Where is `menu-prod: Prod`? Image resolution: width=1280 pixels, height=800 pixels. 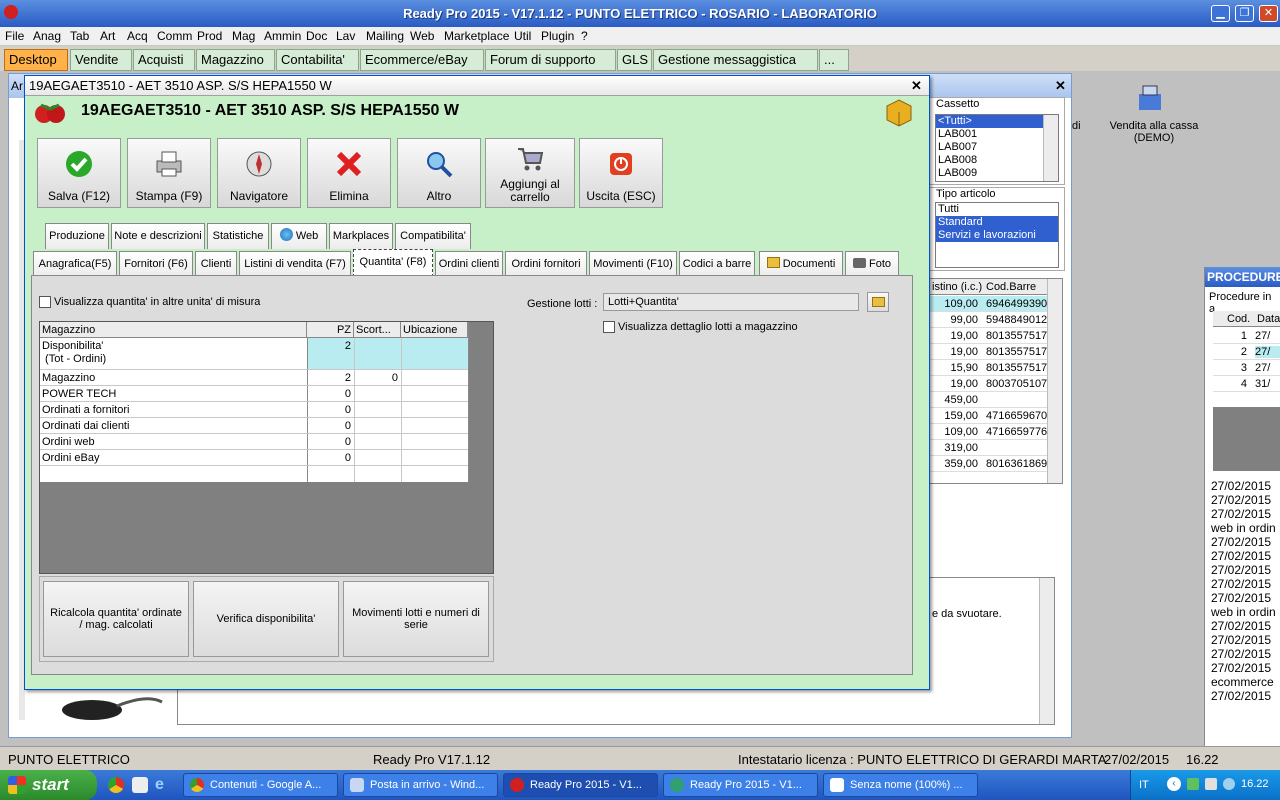
menu-prod: Prod is located at coordinates (209, 36).